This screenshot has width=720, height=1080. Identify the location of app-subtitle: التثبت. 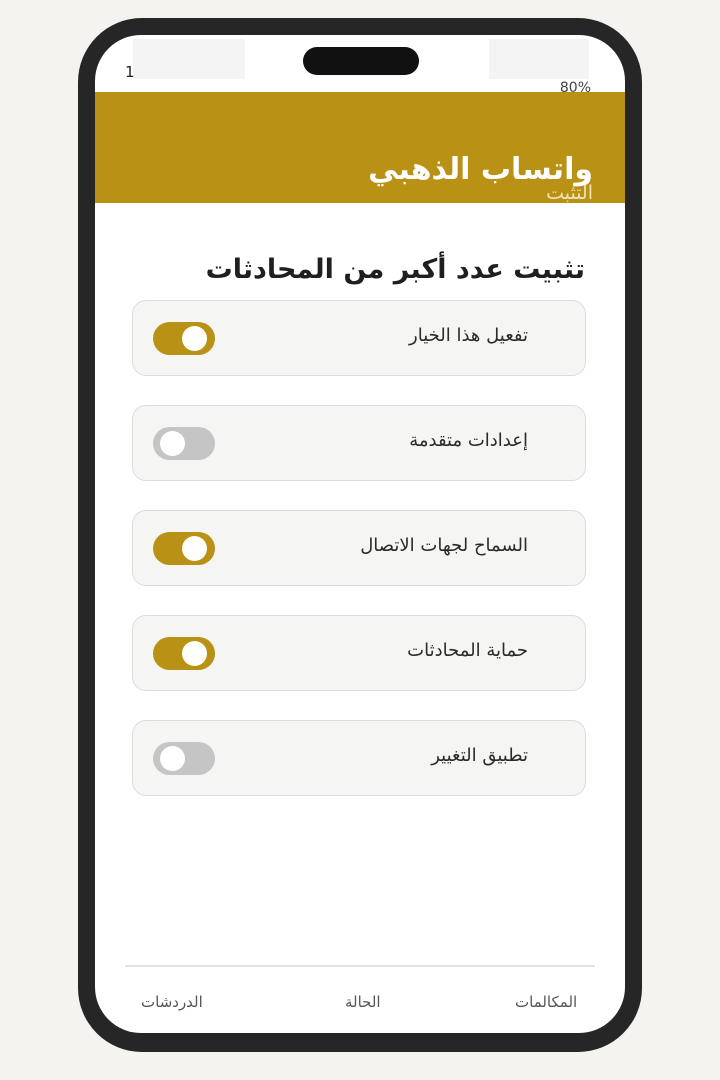
(569, 192).